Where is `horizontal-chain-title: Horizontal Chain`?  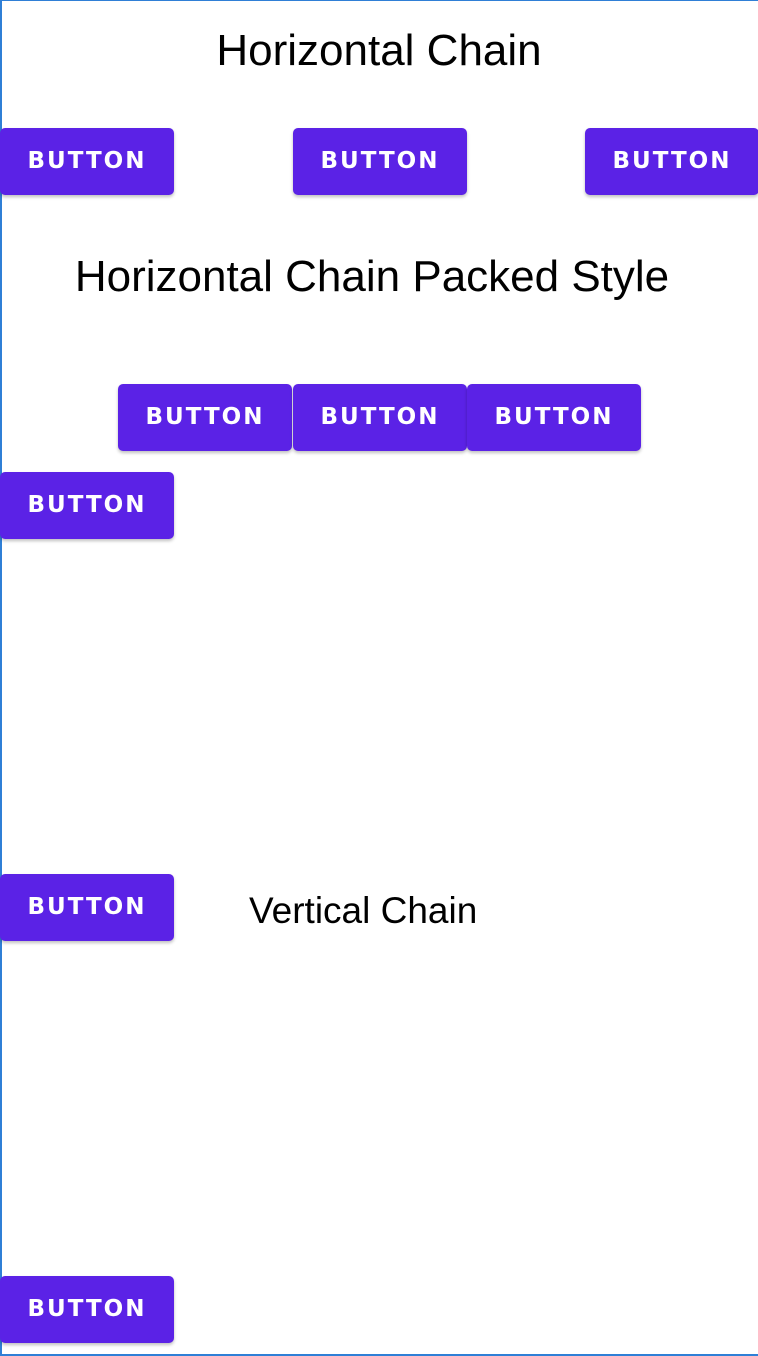 horizontal-chain-title: Horizontal Chain is located at coordinates (379, 50).